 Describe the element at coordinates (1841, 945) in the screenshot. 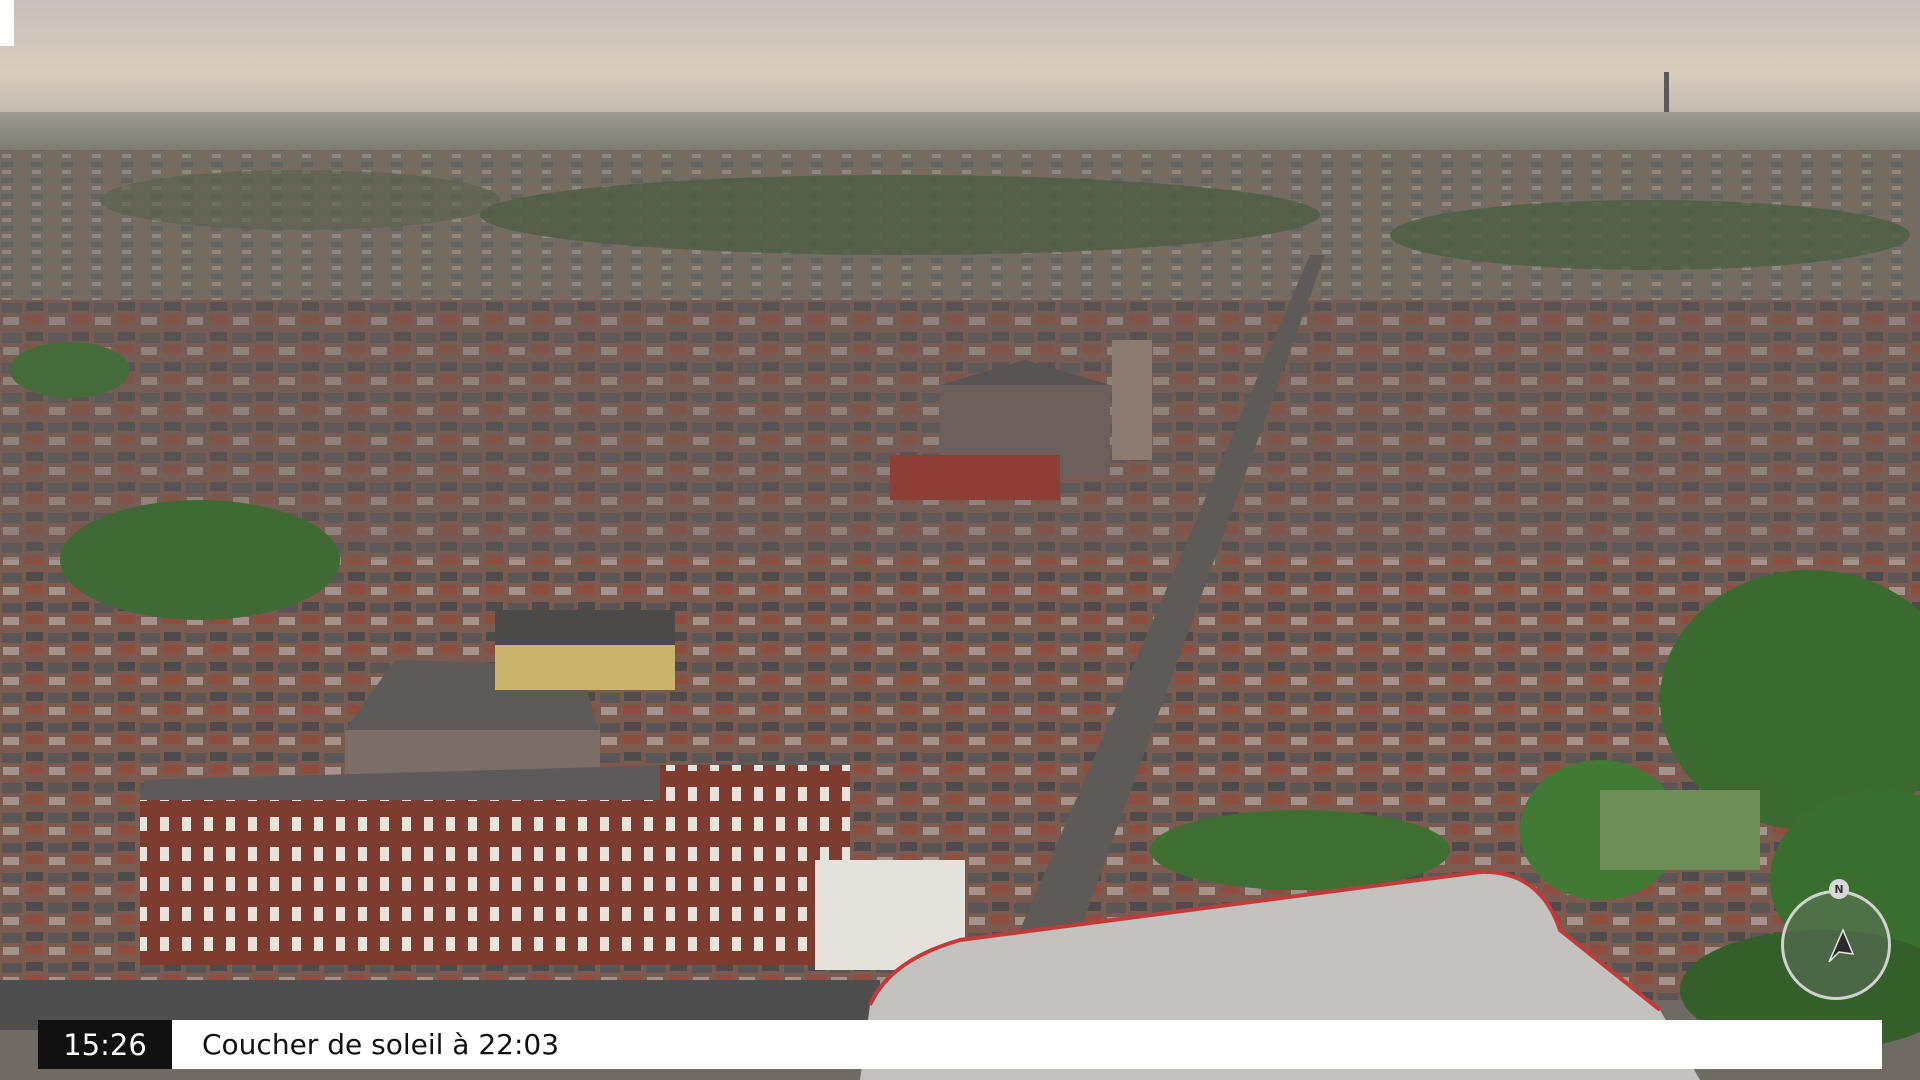

I see `compass-icon` at that location.